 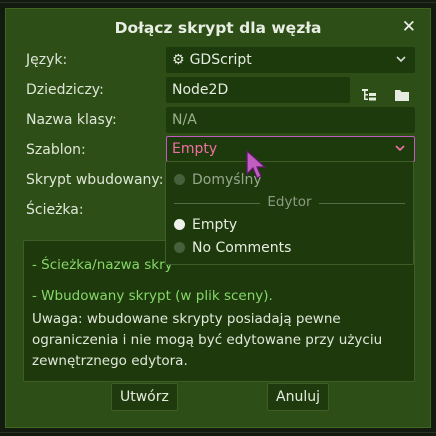 I want to click on built-in-label: Skrypt wbudowany:, so click(x=95, y=180).